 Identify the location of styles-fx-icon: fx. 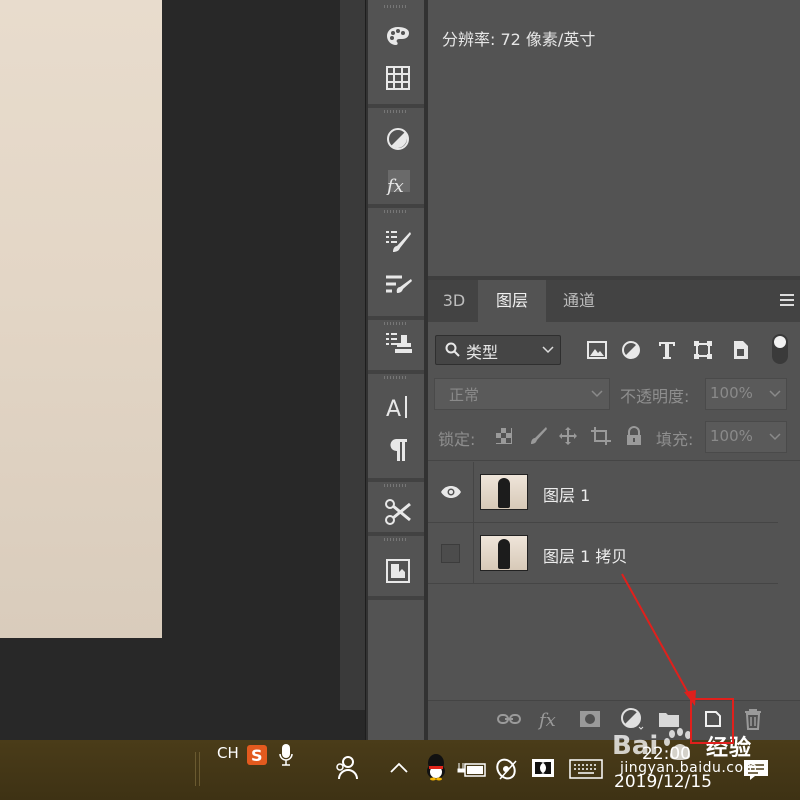
(398, 182).